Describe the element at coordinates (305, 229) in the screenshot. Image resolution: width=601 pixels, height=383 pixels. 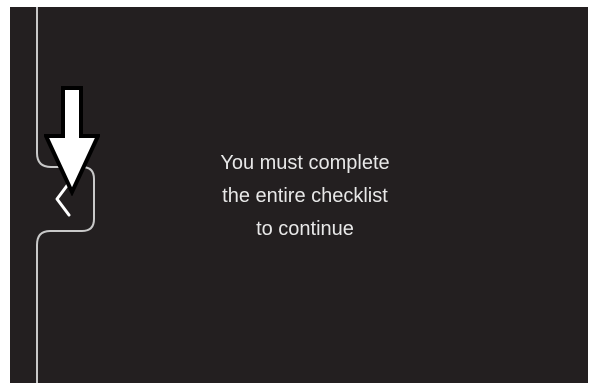
I see `message-line: to continue` at that location.